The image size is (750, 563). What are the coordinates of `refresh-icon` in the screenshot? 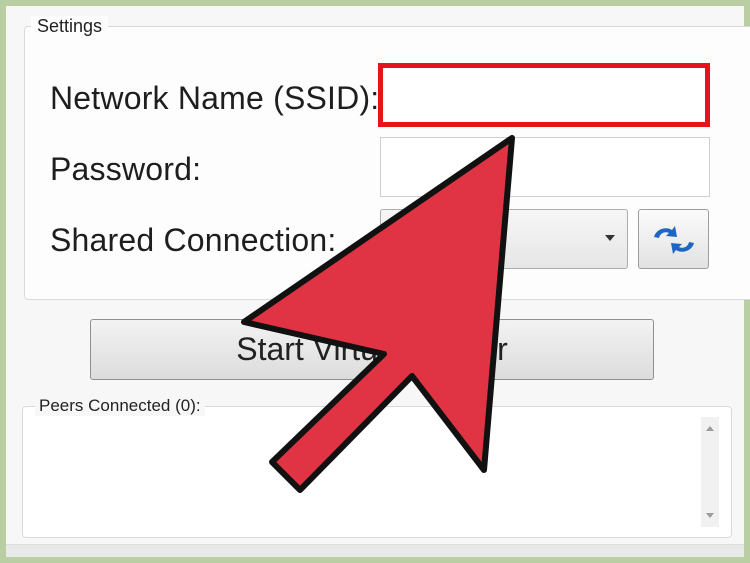 It's located at (674, 240).